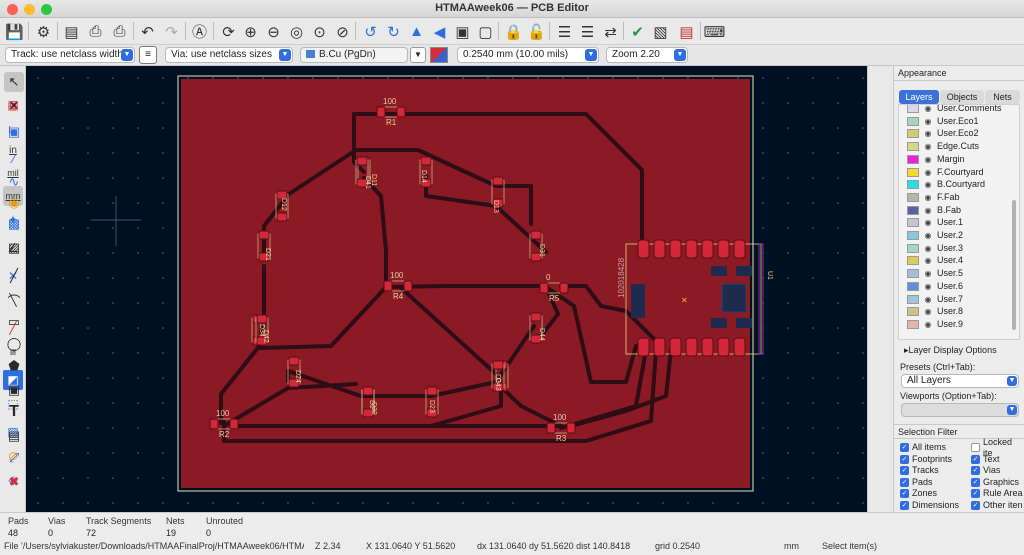 The height and width of the screenshot is (555, 1024). Describe the element at coordinates (960, 381) in the screenshot. I see `presets-select: All Layers ▼` at that location.